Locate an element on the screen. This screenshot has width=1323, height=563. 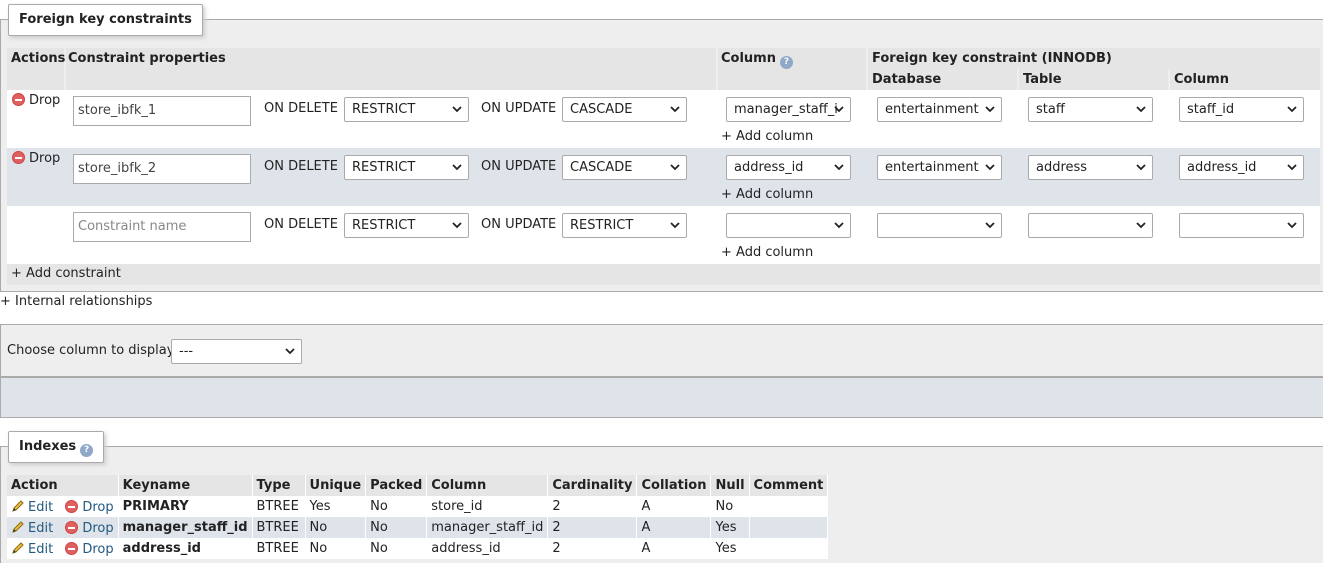
null-cell: No is located at coordinates (730, 506).